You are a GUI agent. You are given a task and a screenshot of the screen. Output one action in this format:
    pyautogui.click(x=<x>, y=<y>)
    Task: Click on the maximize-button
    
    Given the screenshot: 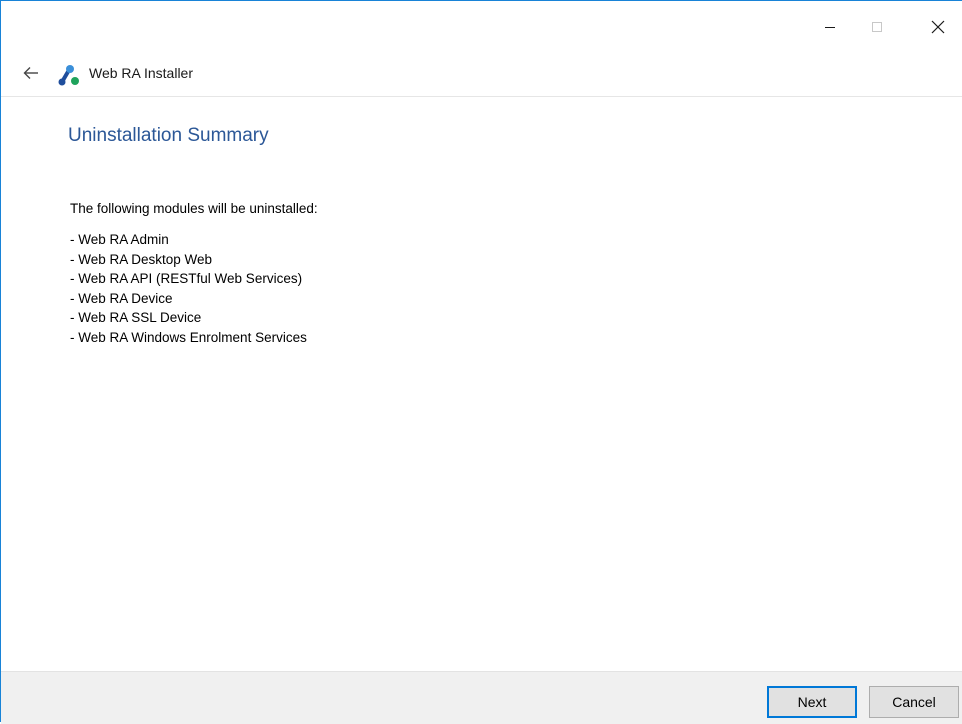 What is the action you would take?
    pyautogui.click(x=877, y=27)
    